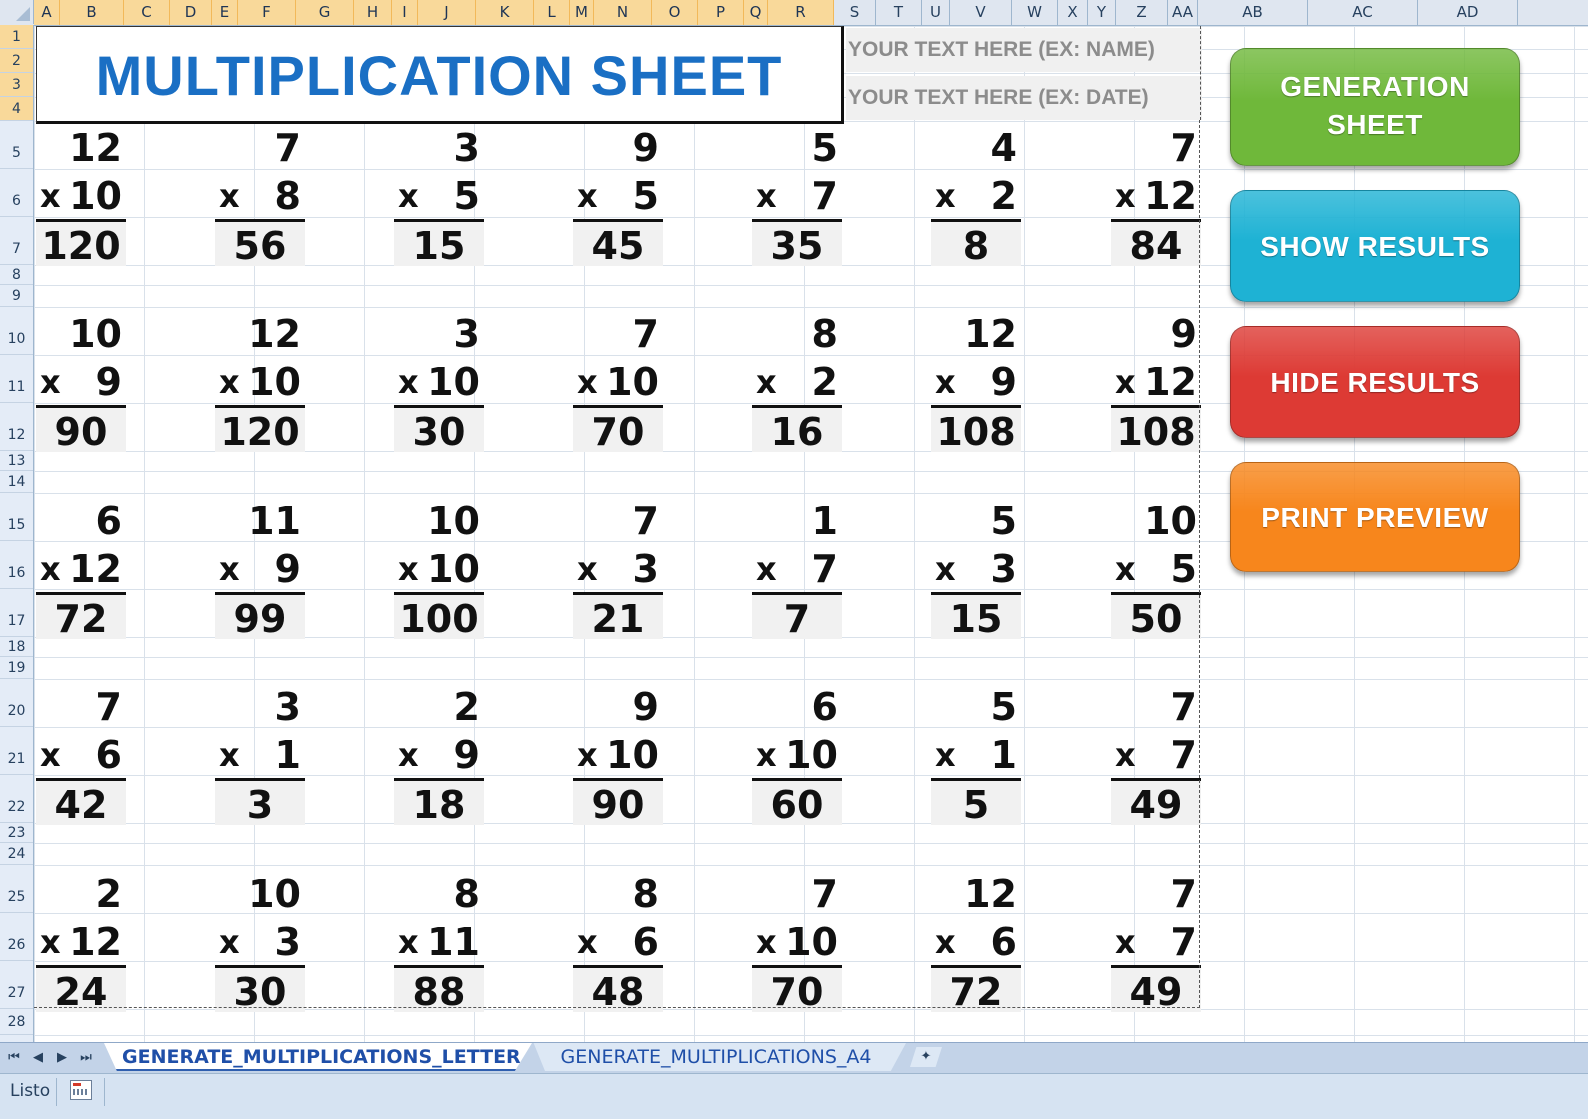 Image resolution: width=1588 pixels, height=1119 pixels. I want to click on problem-3-1: 6 x 12 72, so click(81, 569).